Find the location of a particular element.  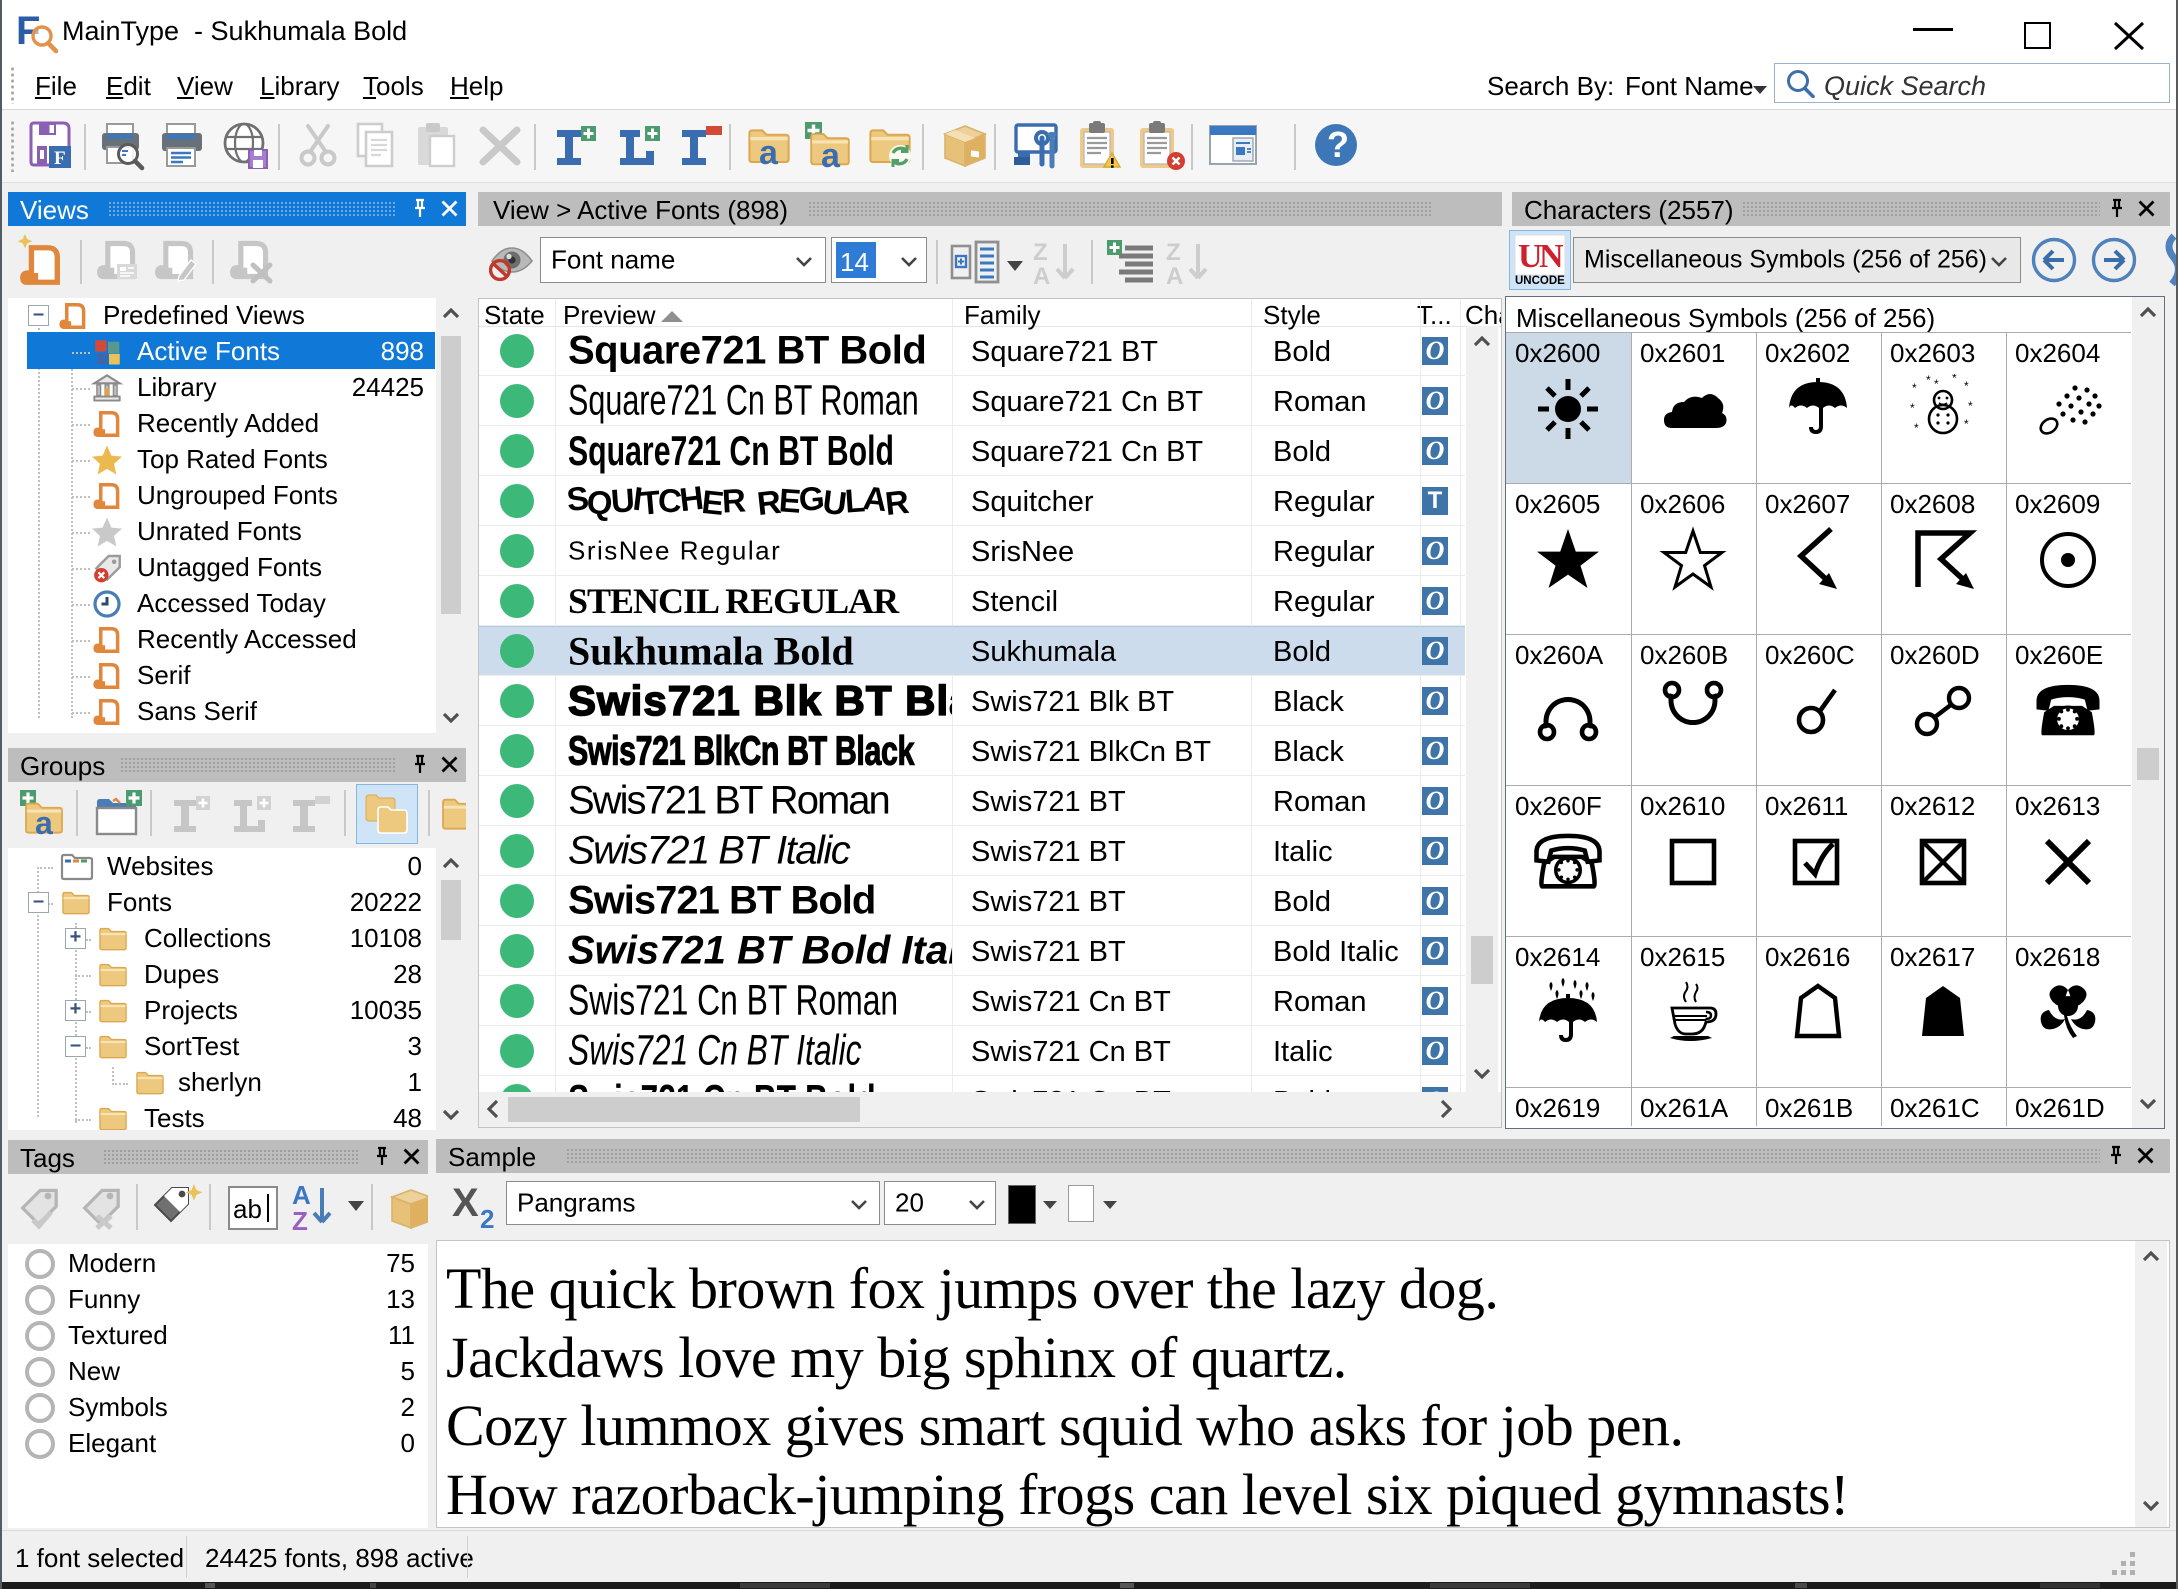

svg-text: F is located at coordinates (60, 158).